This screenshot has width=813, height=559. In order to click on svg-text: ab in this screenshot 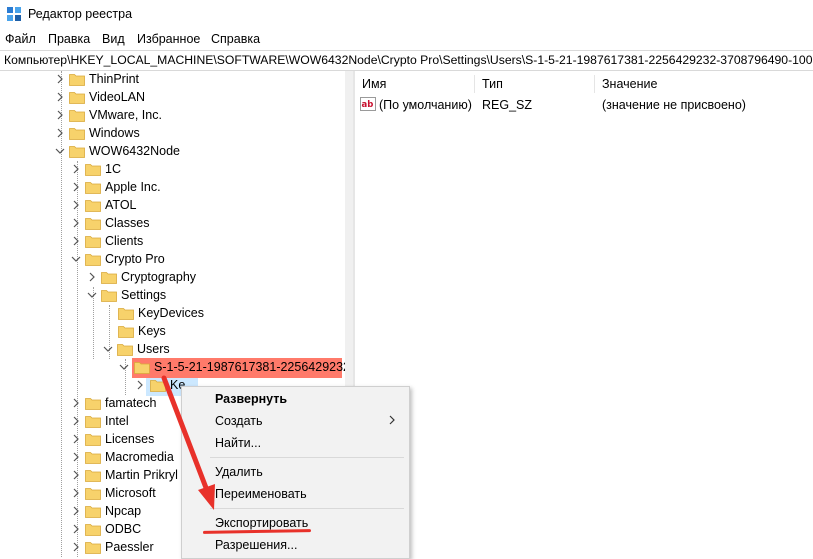, I will do `click(368, 105)`.